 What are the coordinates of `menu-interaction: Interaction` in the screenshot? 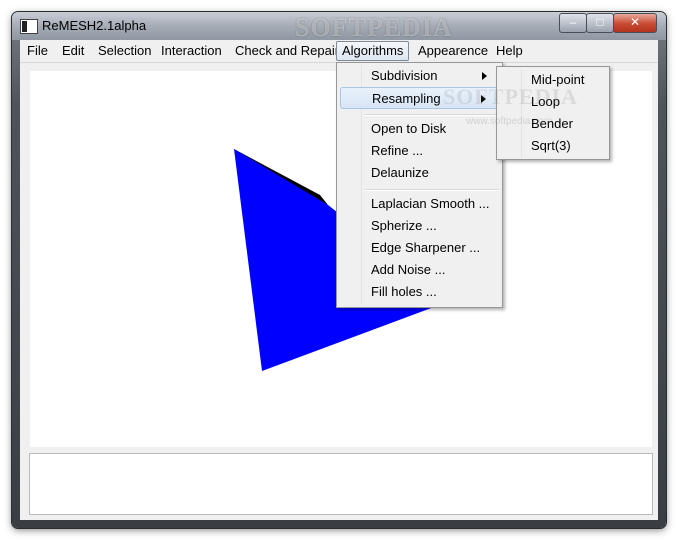 It's located at (191, 51).